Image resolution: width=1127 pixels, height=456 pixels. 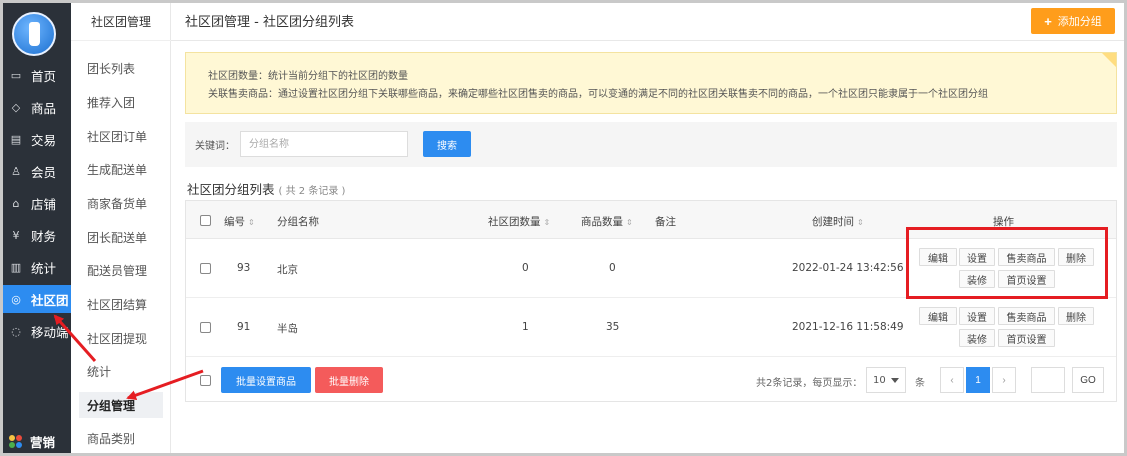 I want to click on tag-icon: ◇, so click(x=16, y=107).